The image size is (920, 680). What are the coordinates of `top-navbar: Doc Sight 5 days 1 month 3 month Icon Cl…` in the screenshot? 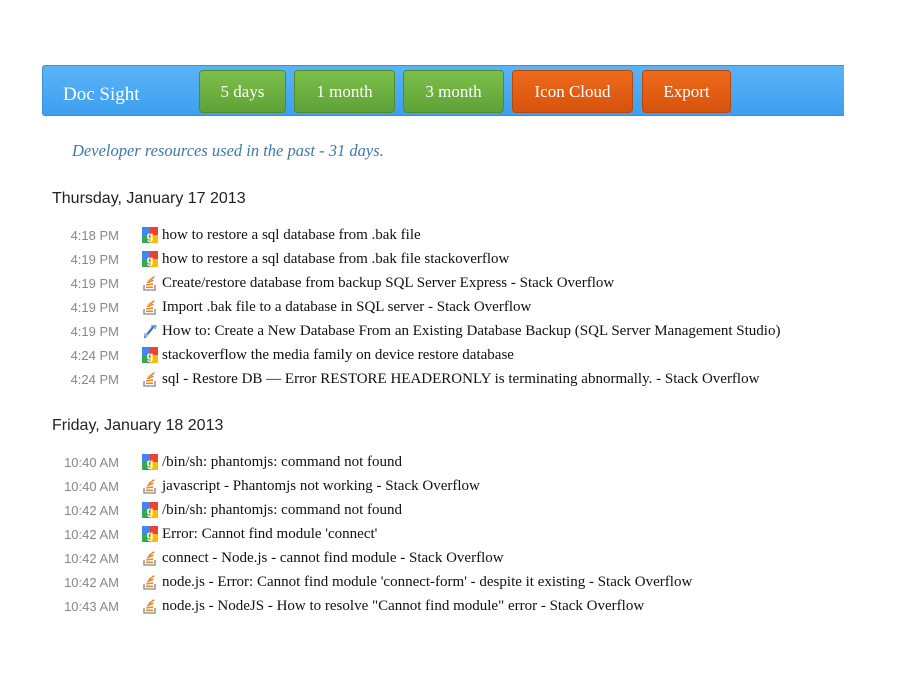 It's located at (443, 90).